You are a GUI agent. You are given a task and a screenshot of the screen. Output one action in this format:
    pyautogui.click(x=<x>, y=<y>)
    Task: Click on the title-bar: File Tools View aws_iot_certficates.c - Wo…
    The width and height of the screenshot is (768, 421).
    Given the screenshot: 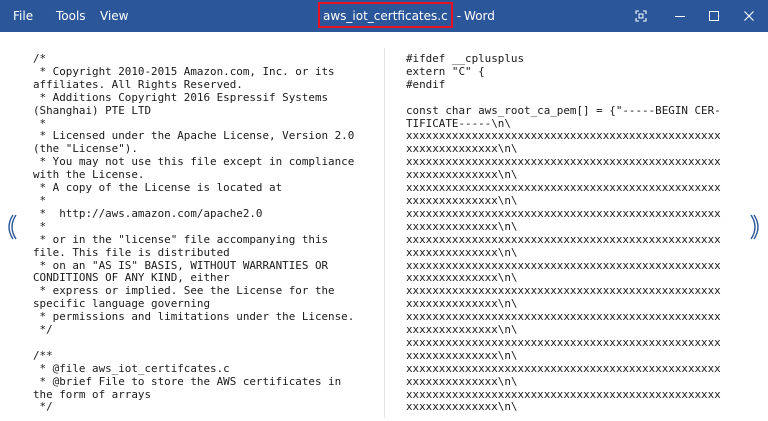 What is the action you would take?
    pyautogui.click(x=384, y=16)
    